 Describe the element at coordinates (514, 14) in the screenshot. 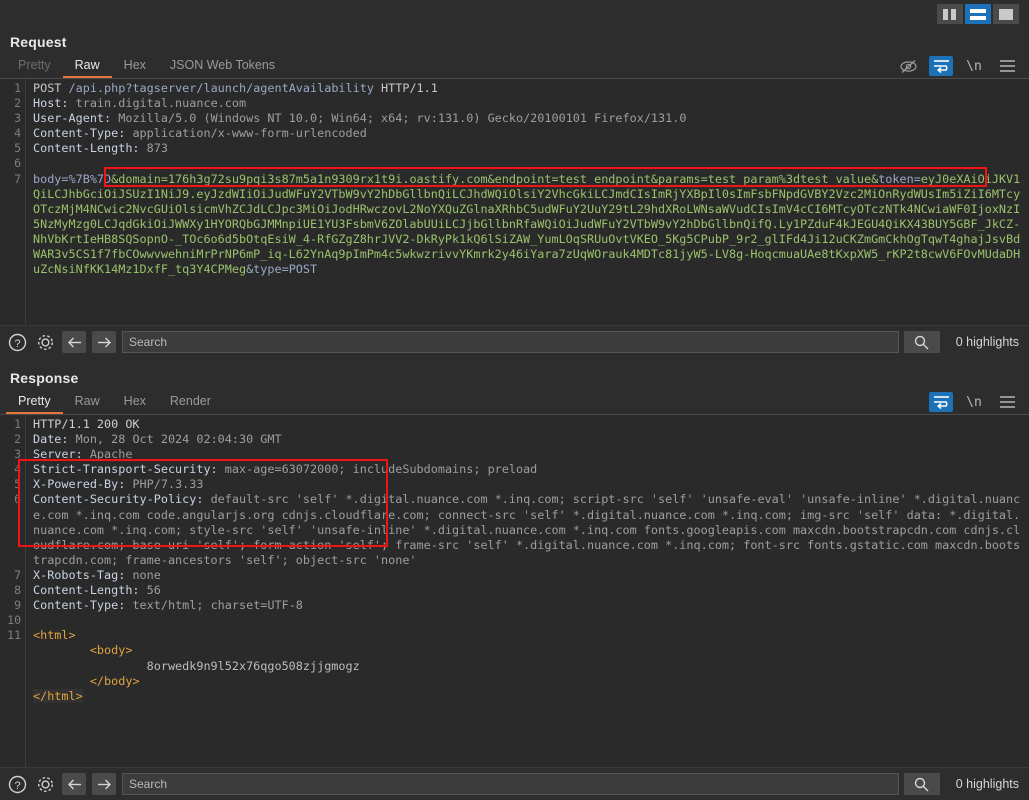

I see `layout-toggle-bar` at that location.